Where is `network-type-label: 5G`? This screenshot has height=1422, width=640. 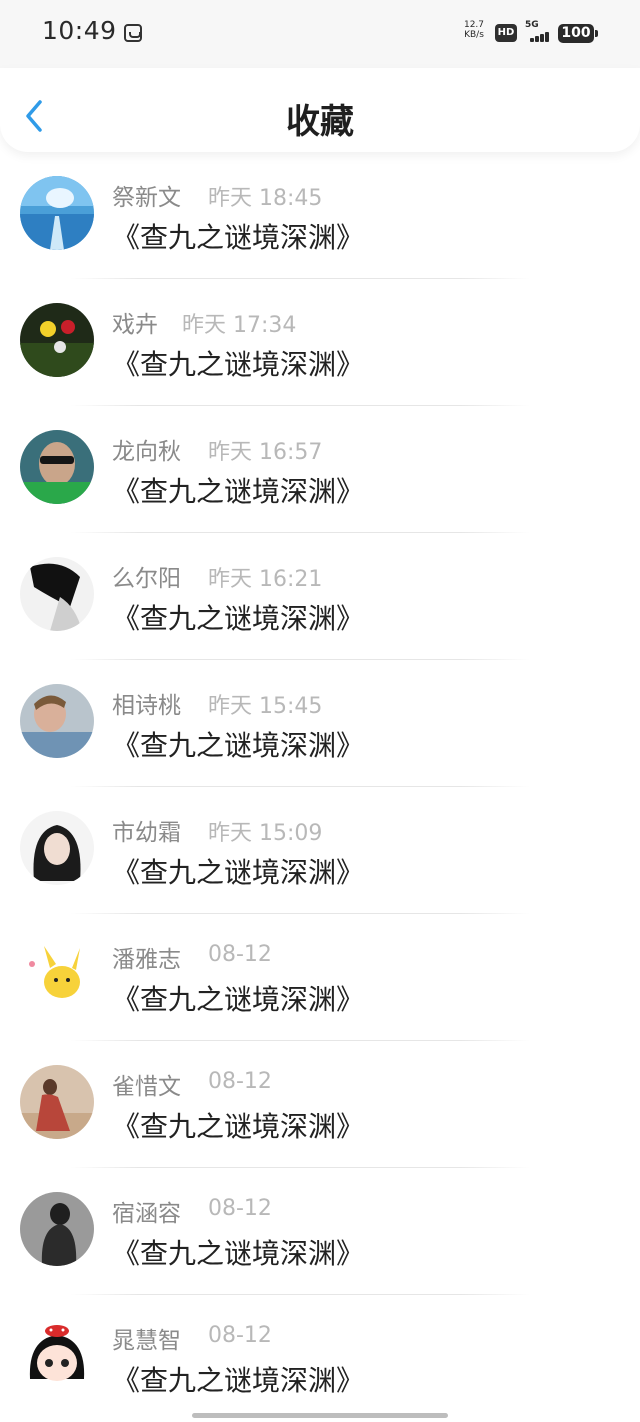 network-type-label: 5G is located at coordinates (532, 25).